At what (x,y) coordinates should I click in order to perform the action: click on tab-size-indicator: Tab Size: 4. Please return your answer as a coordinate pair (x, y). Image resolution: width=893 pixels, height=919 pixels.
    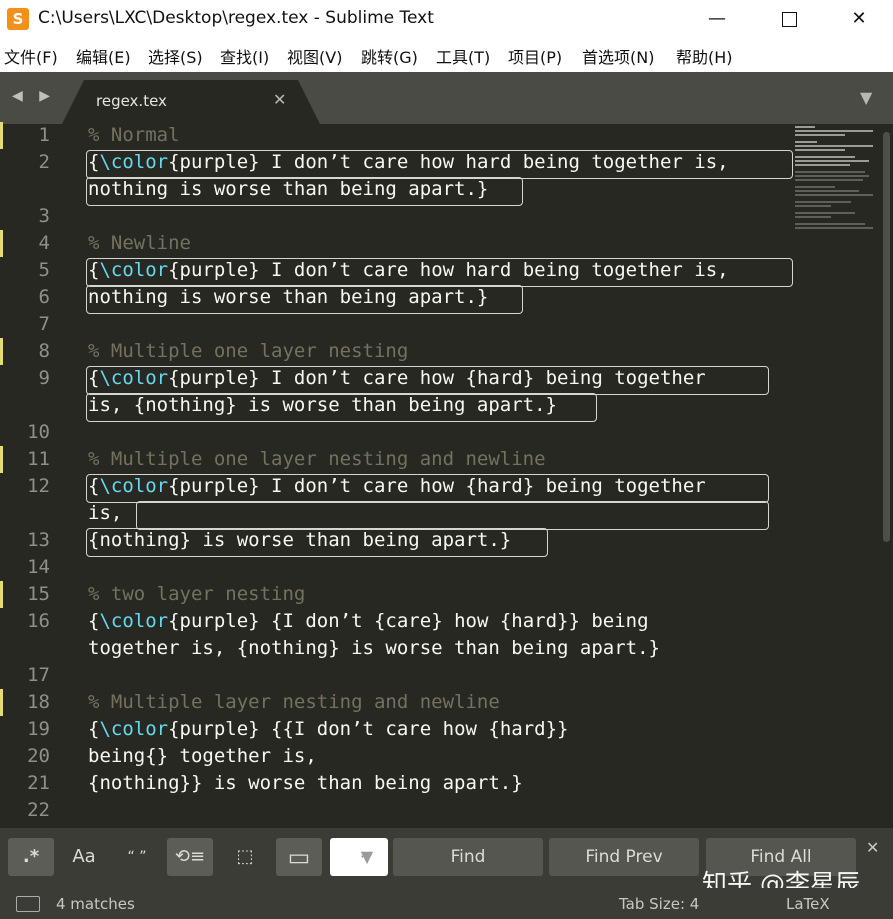
    Looking at the image, I should click on (659, 904).